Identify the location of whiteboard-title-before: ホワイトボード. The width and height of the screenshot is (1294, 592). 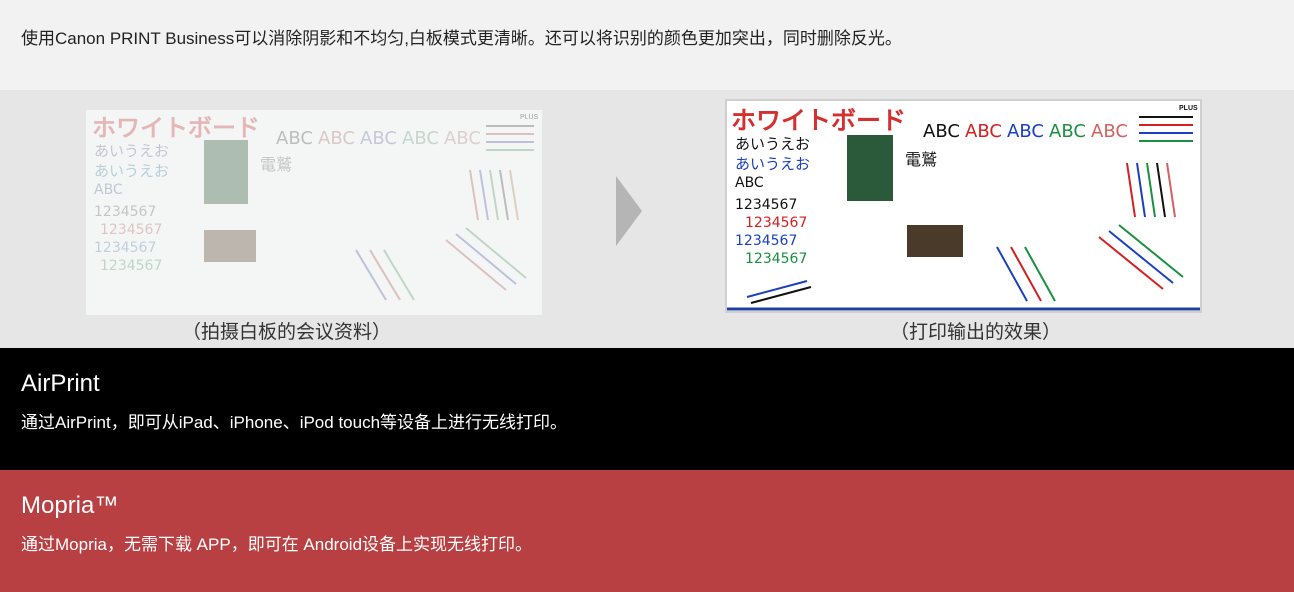
(176, 128).